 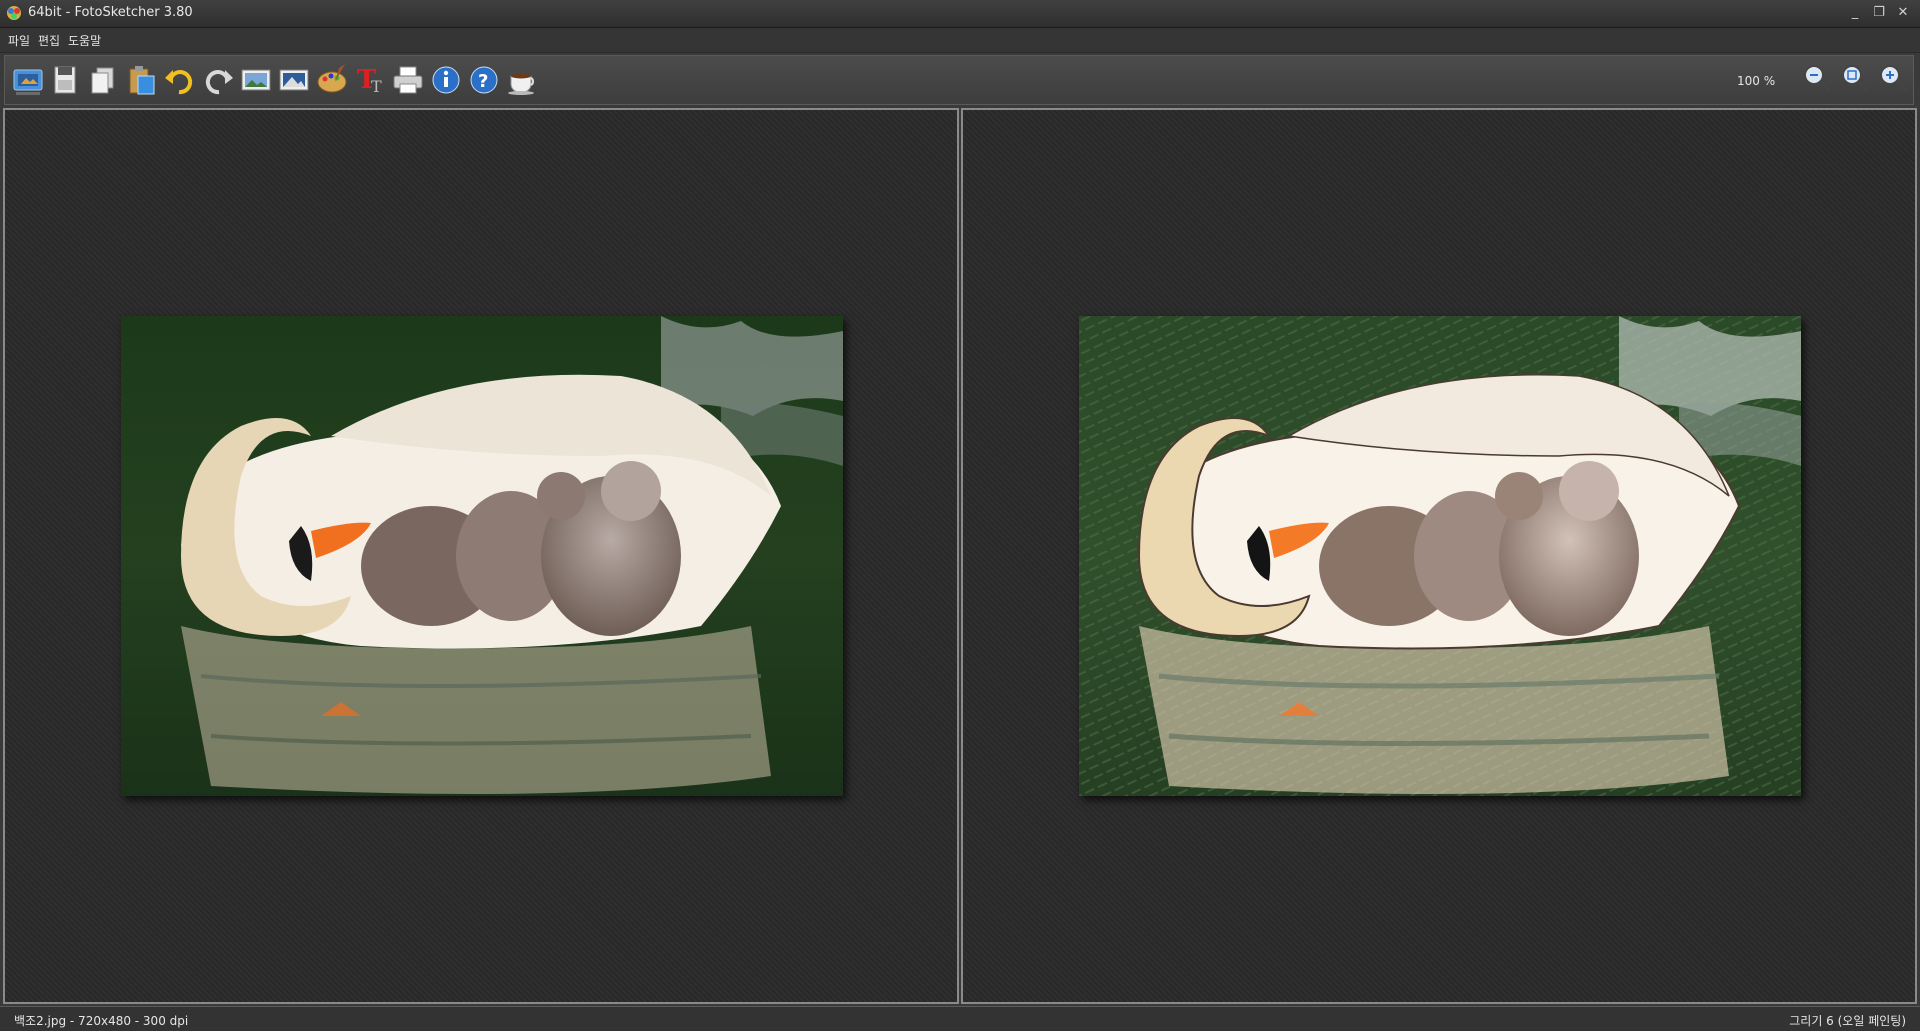 I want to click on minimize-button: _, so click(x=1855, y=13).